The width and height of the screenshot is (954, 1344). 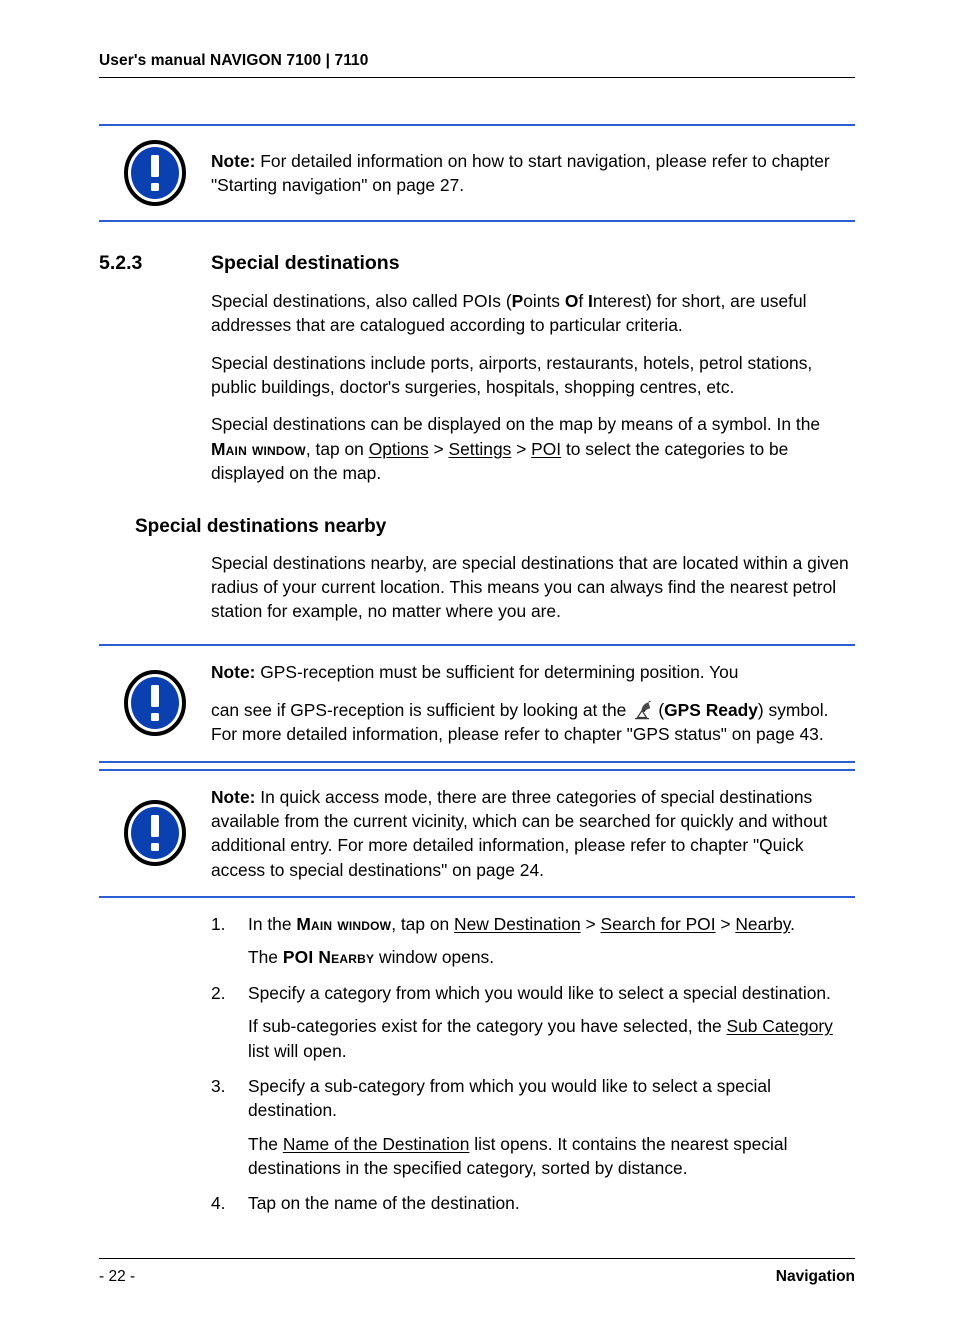 I want to click on list-item-result: The POI Nearby window opens., so click(x=551, y=957).